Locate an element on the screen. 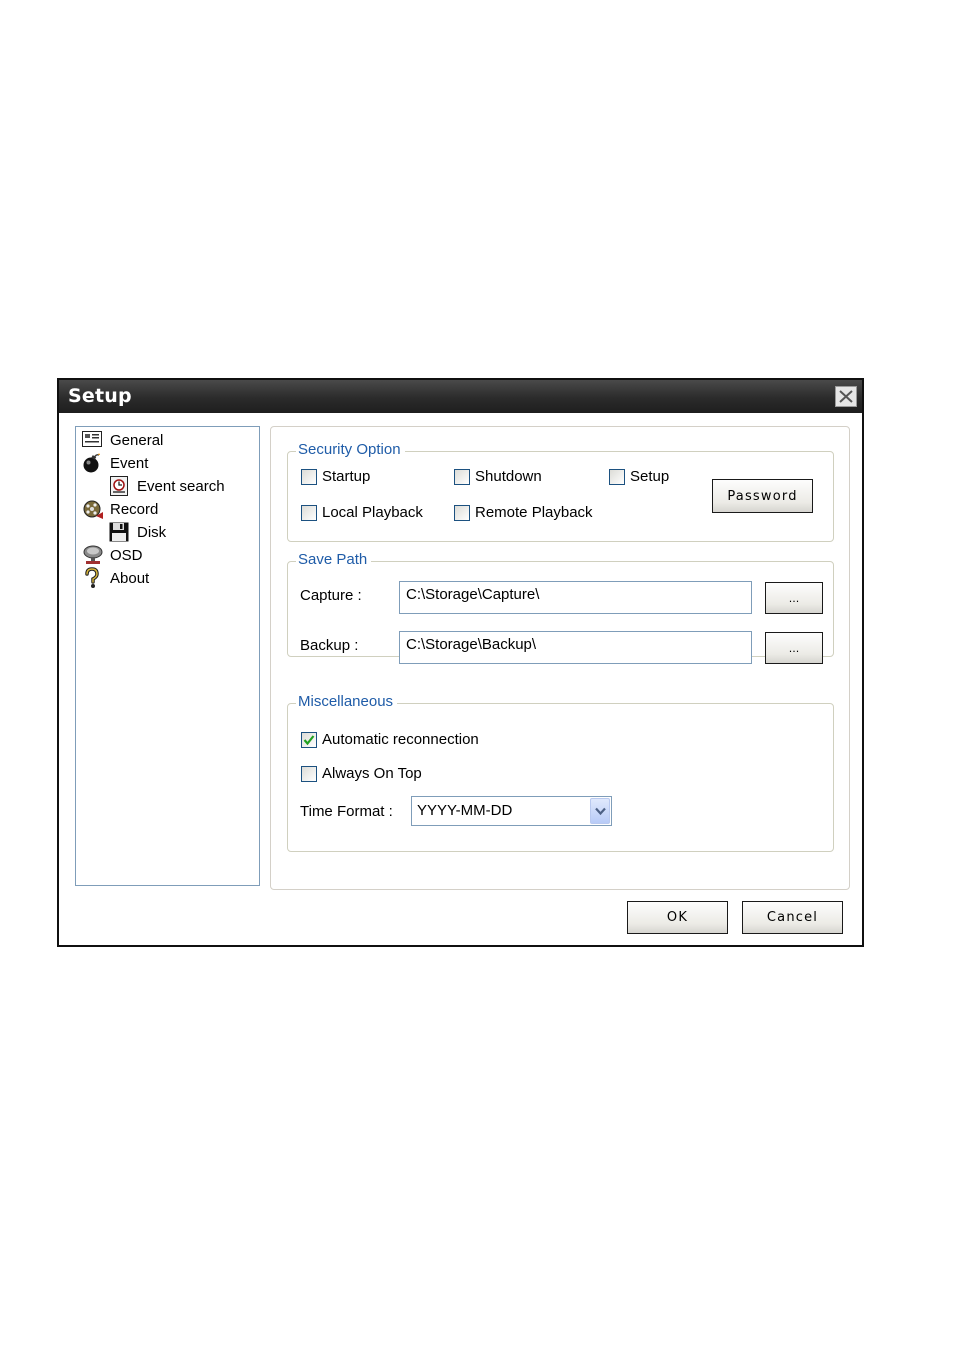  tree-label: Disk is located at coordinates (152, 532).